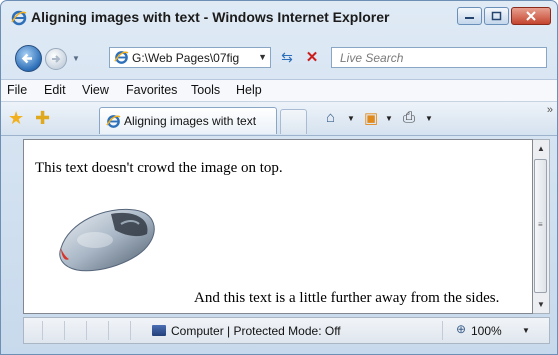 This screenshot has height=355, width=558. What do you see at coordinates (151, 90) in the screenshot?
I see `menu-favorites: Favorites` at bounding box center [151, 90].